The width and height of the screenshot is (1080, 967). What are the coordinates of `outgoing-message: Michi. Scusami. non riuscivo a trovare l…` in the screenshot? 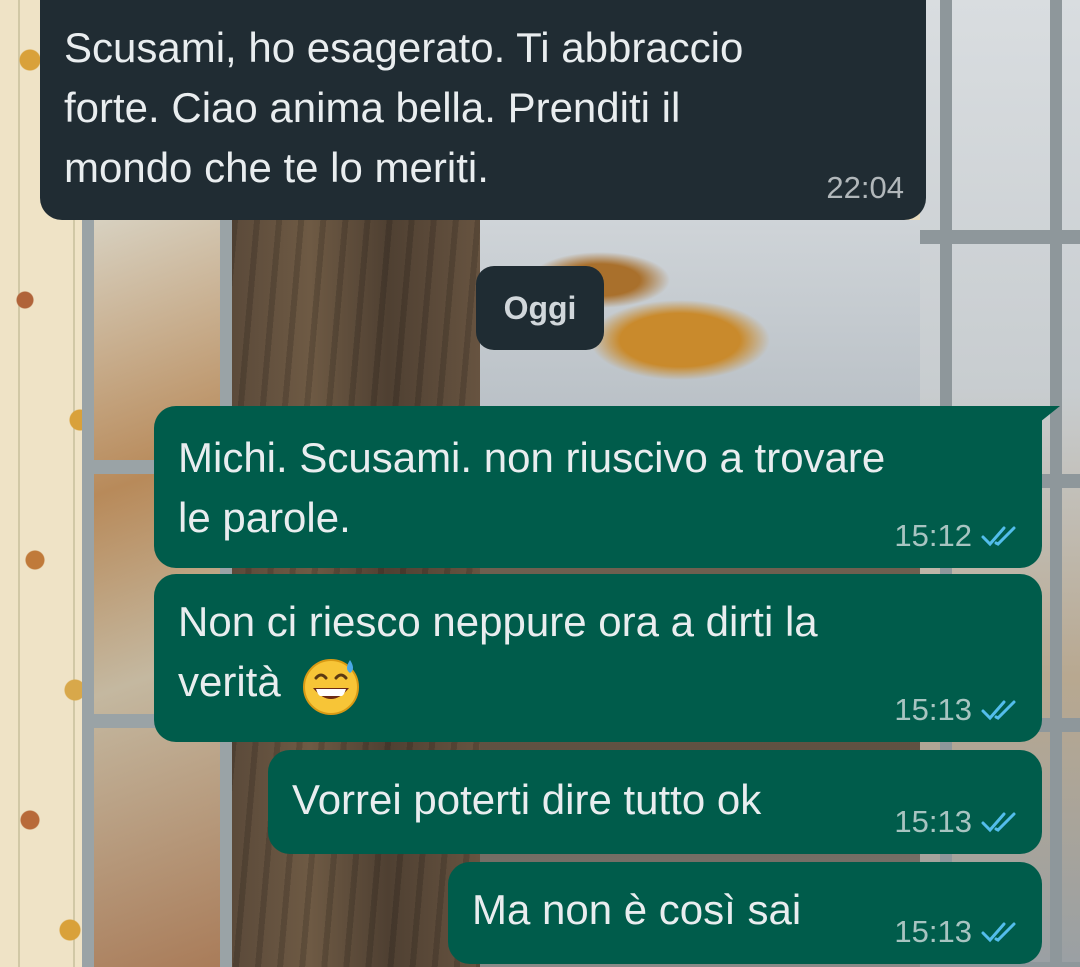 It's located at (598, 487).